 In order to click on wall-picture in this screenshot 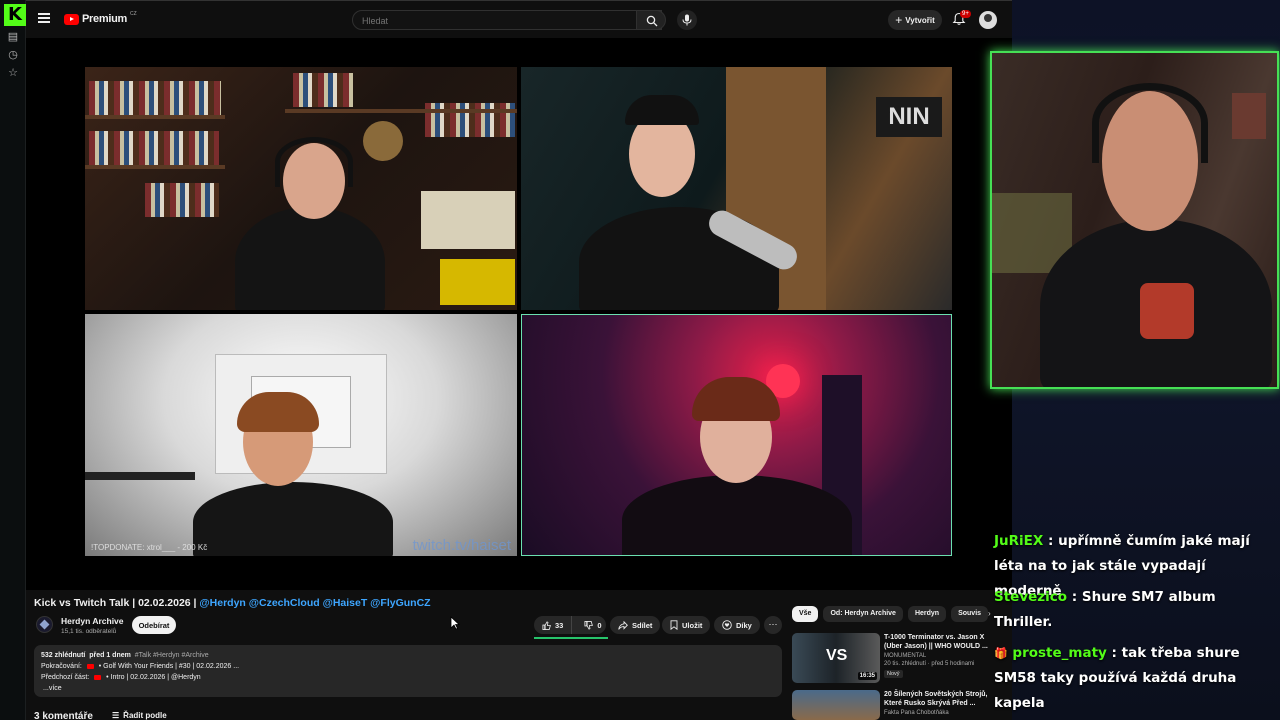, I will do `click(1249, 116)`.